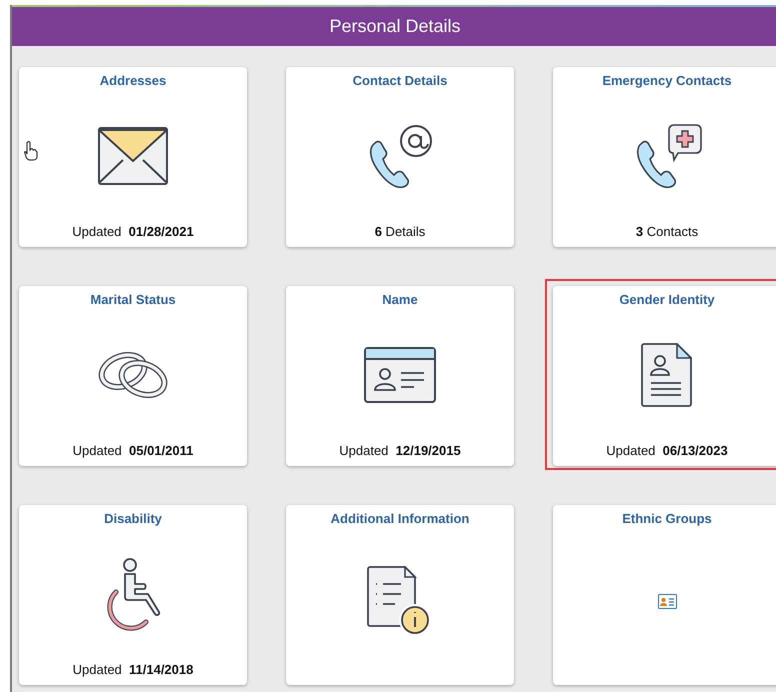 The height and width of the screenshot is (692, 776). I want to click on tile-status: 6 Details, so click(400, 231).